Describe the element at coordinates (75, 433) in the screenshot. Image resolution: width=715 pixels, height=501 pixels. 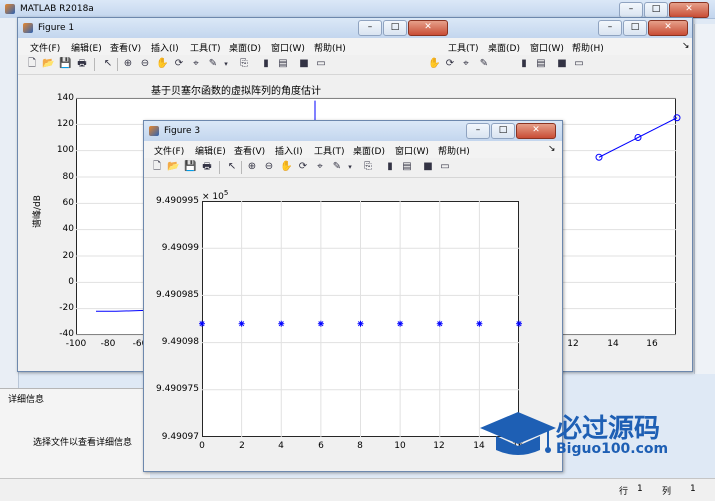
I see `details-panel: 详细信息 选择文件以查看详细信息` at that location.